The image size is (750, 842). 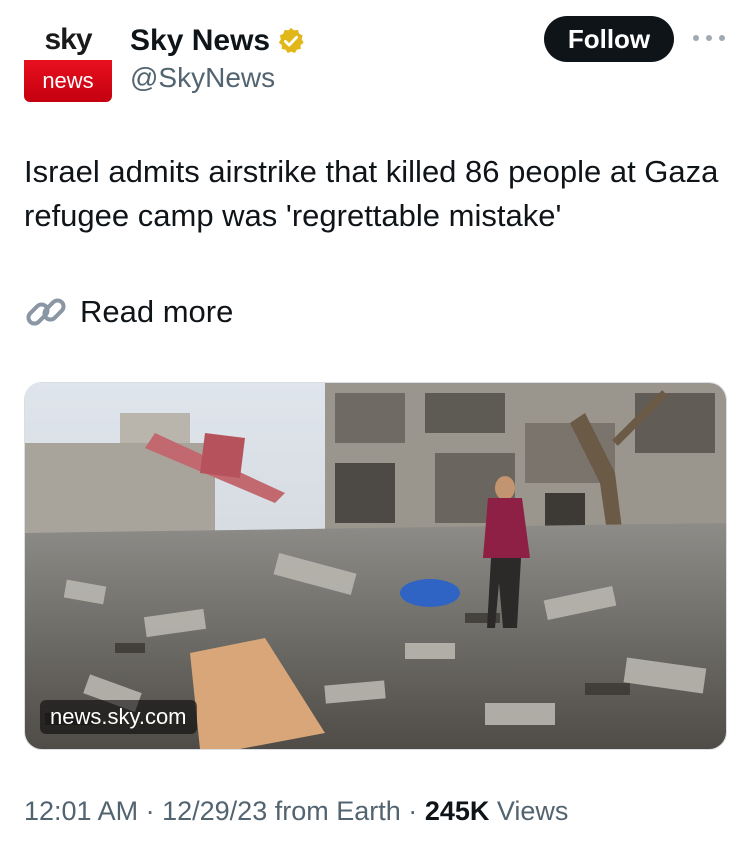 I want to click on tweet-date: 12/29/23, so click(x=214, y=811).